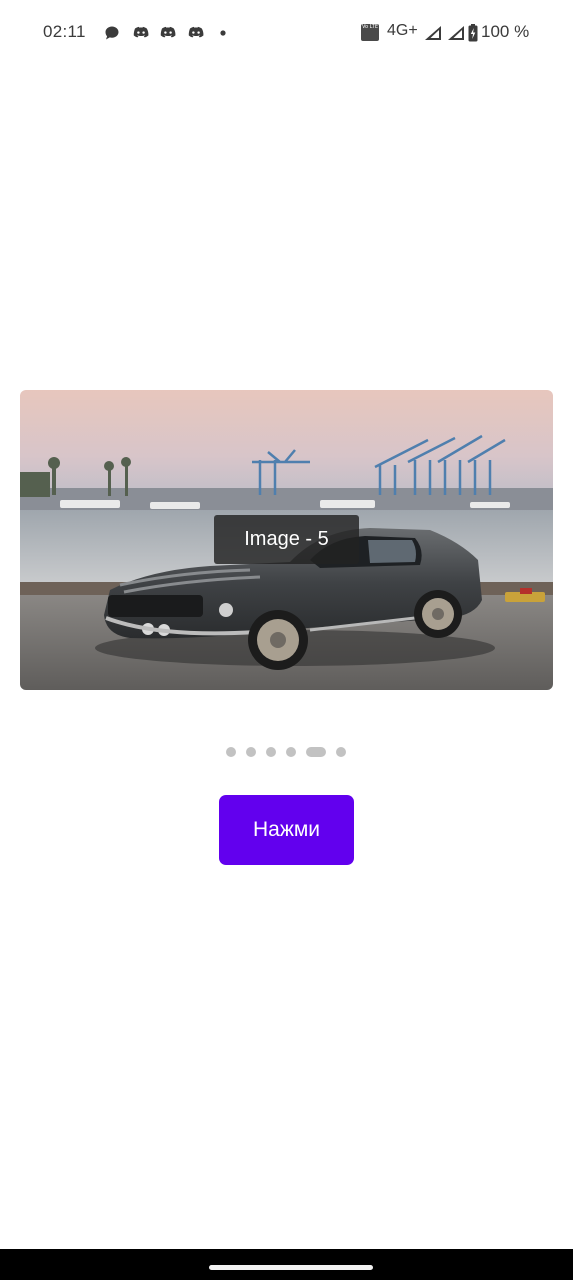 The width and height of the screenshot is (573, 1280). What do you see at coordinates (291, 1267) in the screenshot?
I see `home-gesture-handle` at bounding box center [291, 1267].